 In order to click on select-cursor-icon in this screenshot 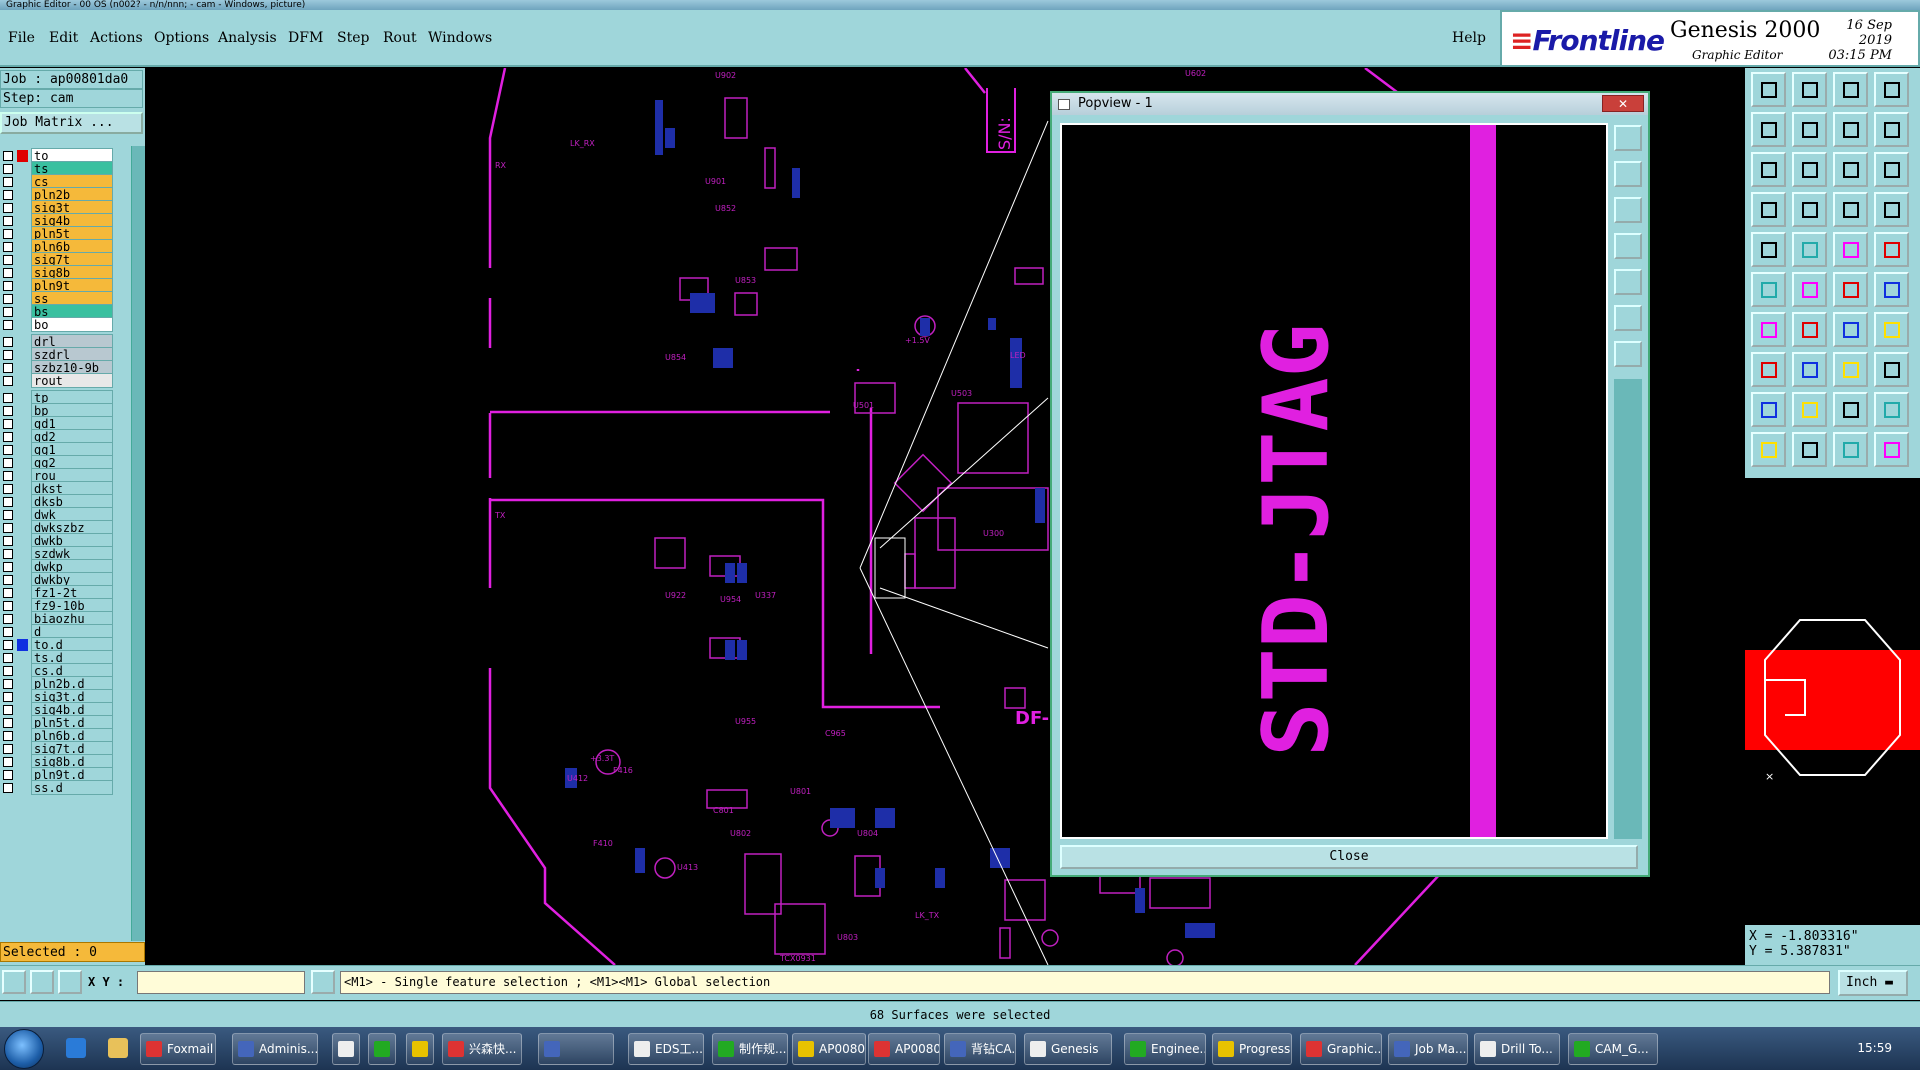, I will do `click(1768, 409)`.